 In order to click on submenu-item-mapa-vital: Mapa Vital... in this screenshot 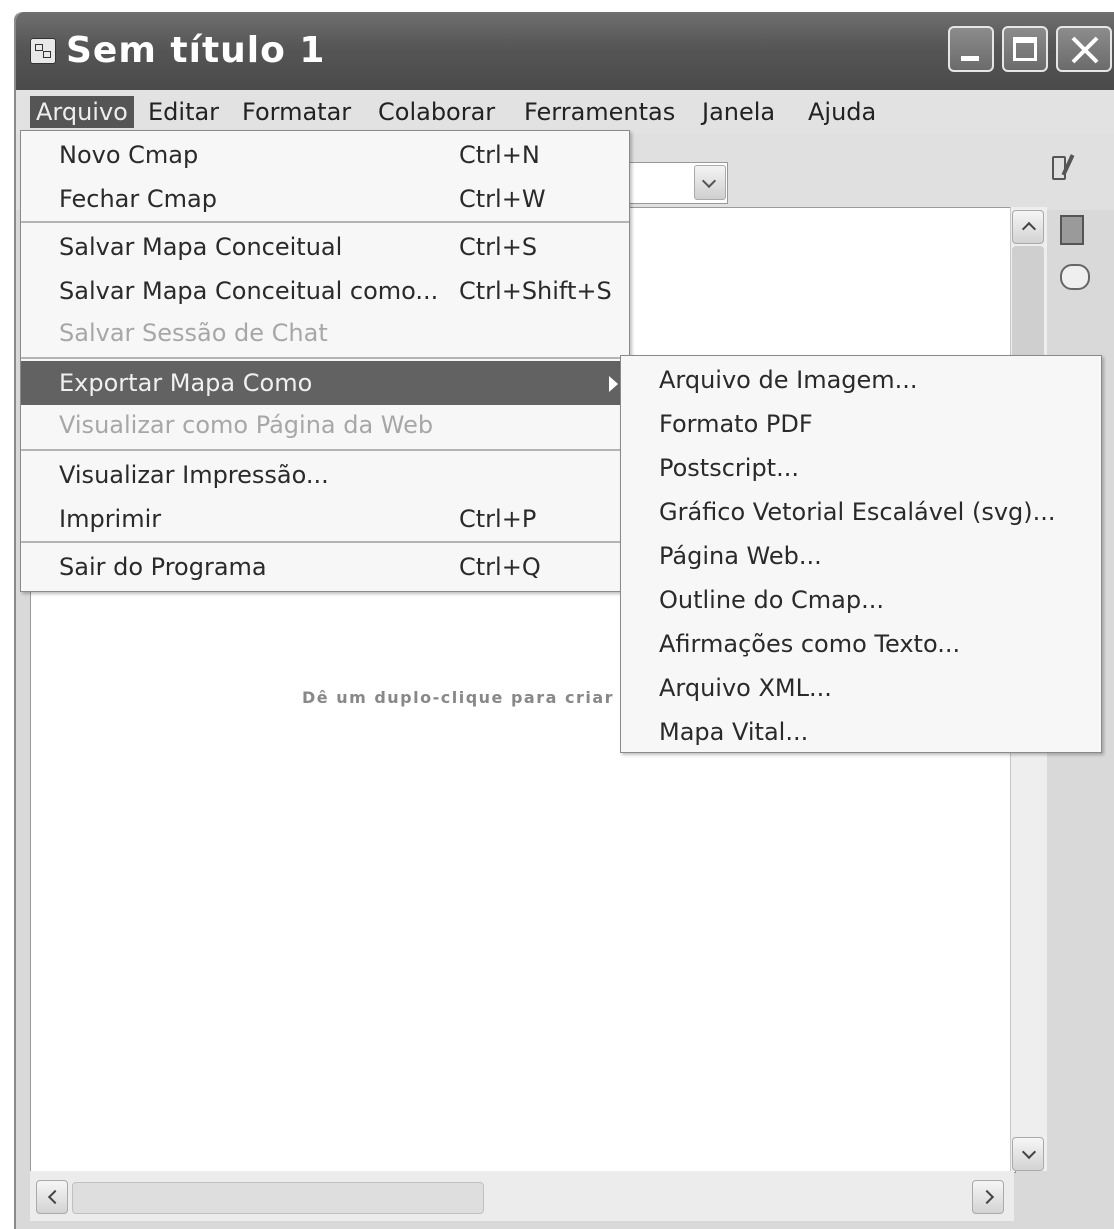, I will do `click(733, 732)`.